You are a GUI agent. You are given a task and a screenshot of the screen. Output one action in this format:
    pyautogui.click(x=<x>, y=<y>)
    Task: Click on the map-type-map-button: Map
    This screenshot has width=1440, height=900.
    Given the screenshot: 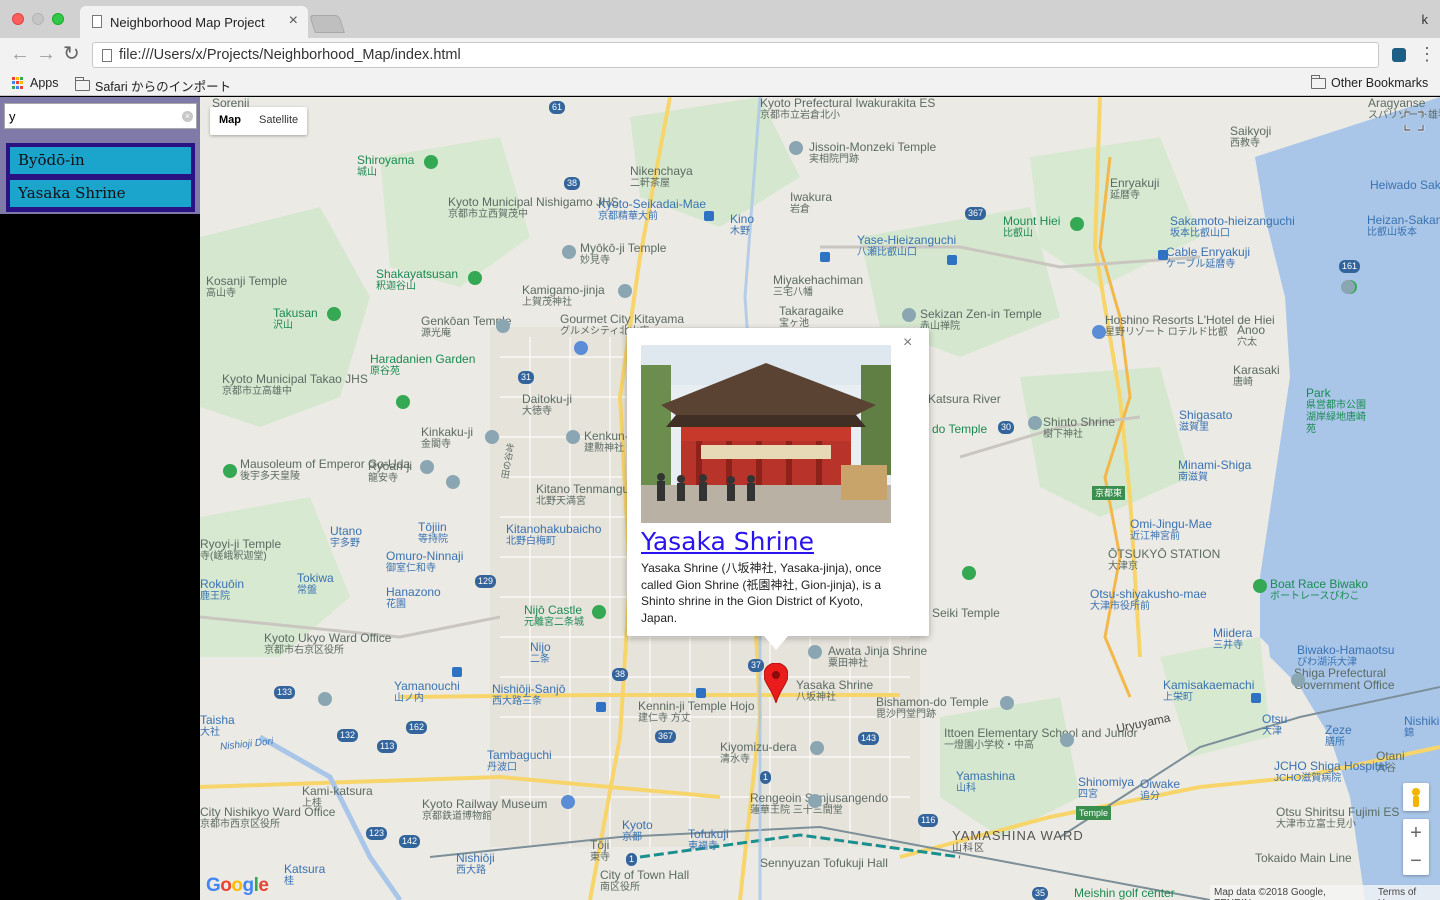 What is the action you would take?
    pyautogui.click(x=230, y=121)
    